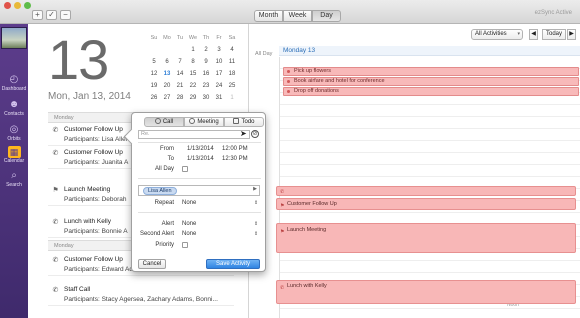 Image resolution: width=580 pixels, height=318 pixels. I want to click on second-alert-select: None, so click(189, 234).